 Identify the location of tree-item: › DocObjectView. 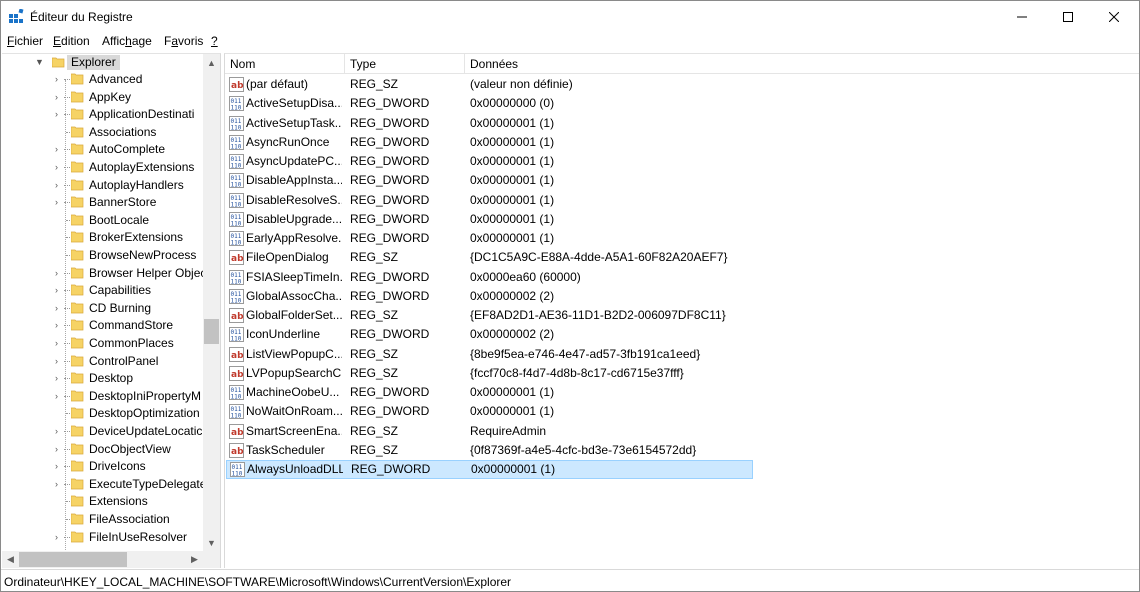
(102, 449).